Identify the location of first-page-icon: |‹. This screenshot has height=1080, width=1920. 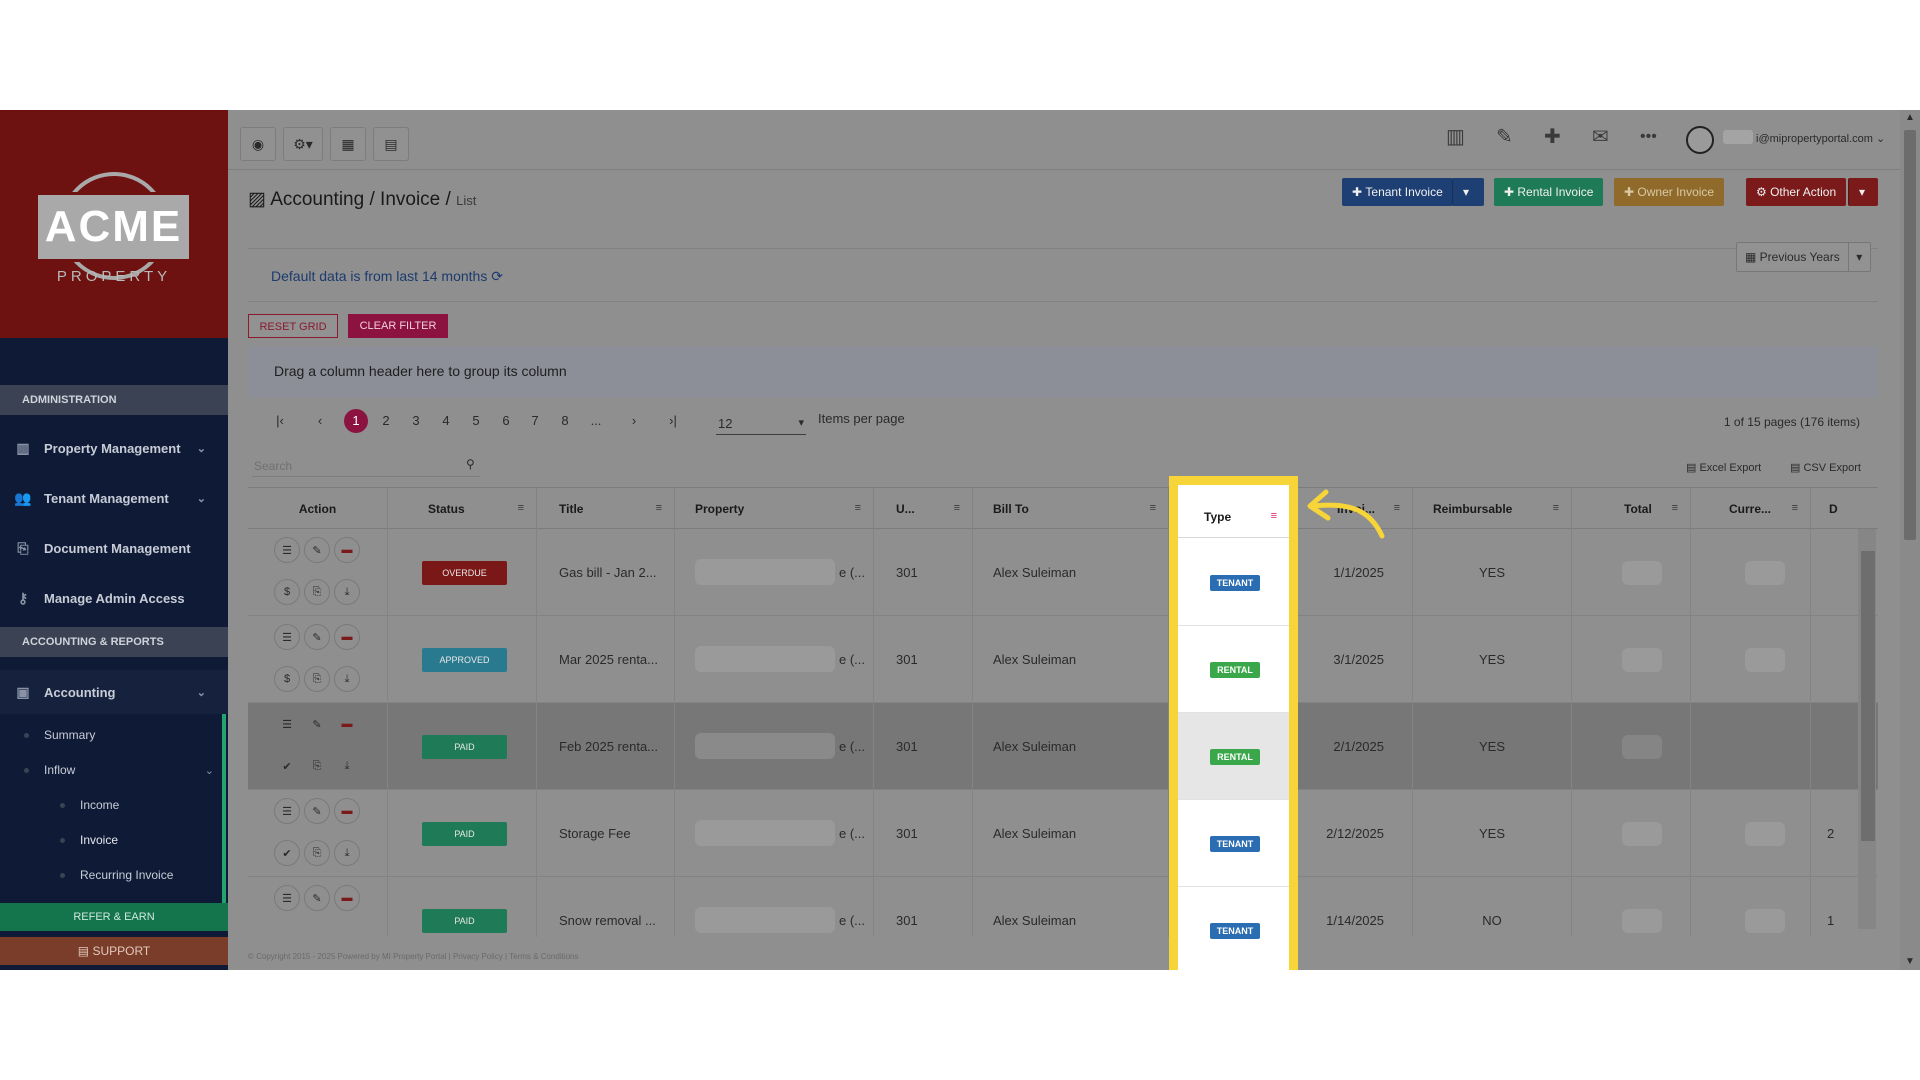
(280, 420).